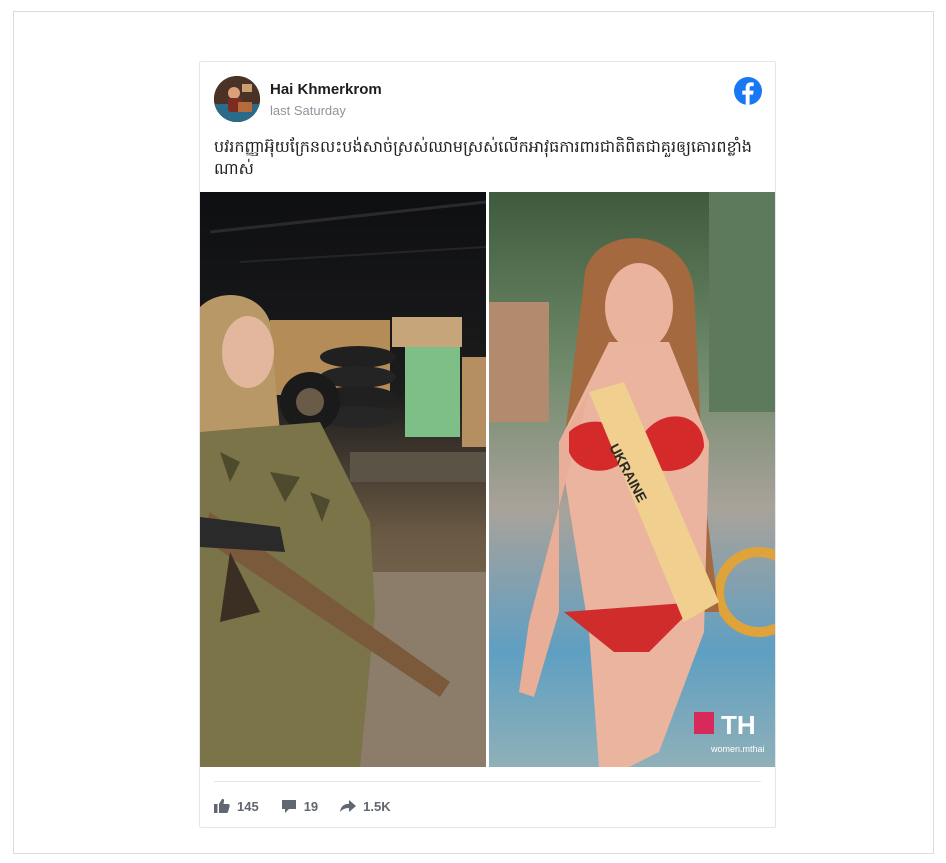 The width and height of the screenshot is (946, 863). I want to click on shares-count: 1.5K, so click(365, 806).